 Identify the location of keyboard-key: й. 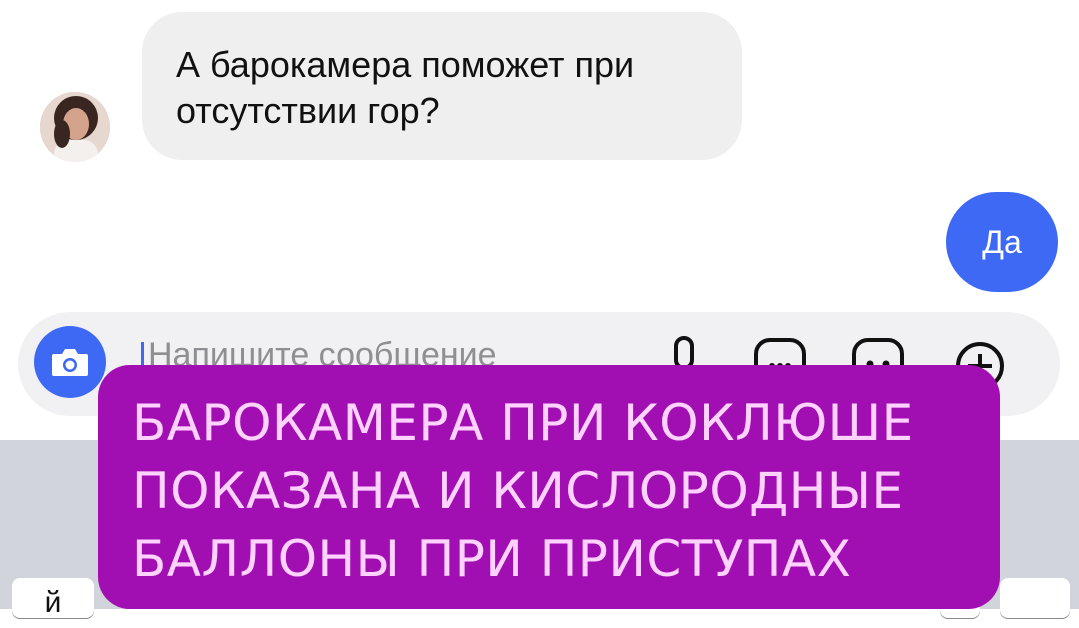
(53, 598).